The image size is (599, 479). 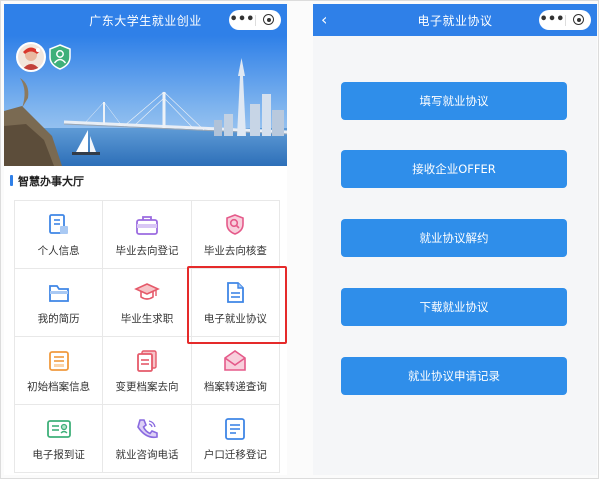 I want to click on avatar, so click(x=31, y=57).